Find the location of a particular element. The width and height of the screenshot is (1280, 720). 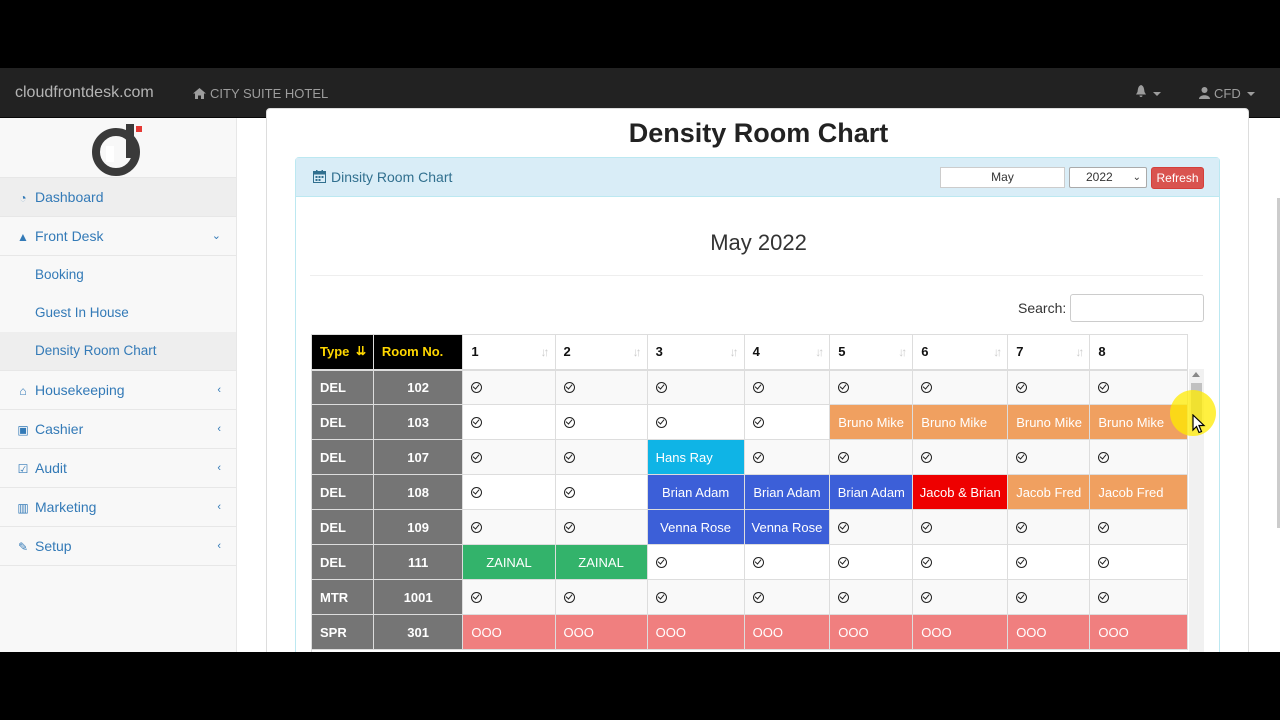

month-input: May is located at coordinates (1002, 177).